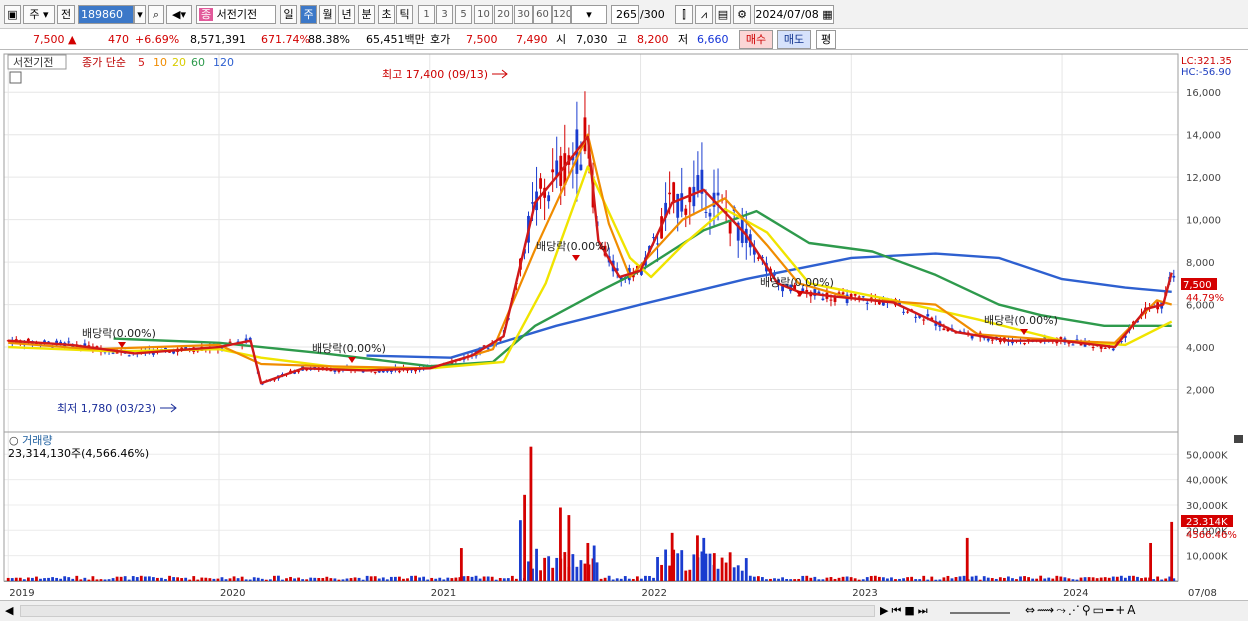 The image size is (1248, 621). I want to click on stock-code-input: 189860, so click(106, 14).